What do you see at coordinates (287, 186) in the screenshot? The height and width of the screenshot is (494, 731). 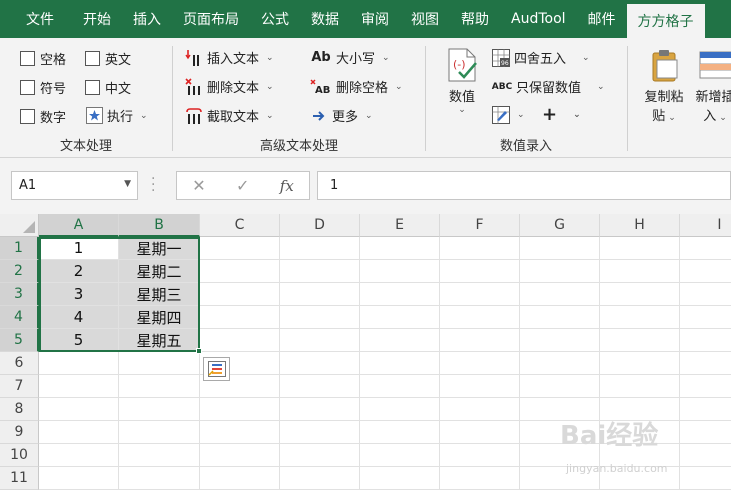 I see `insert-function-icon: fx` at bounding box center [287, 186].